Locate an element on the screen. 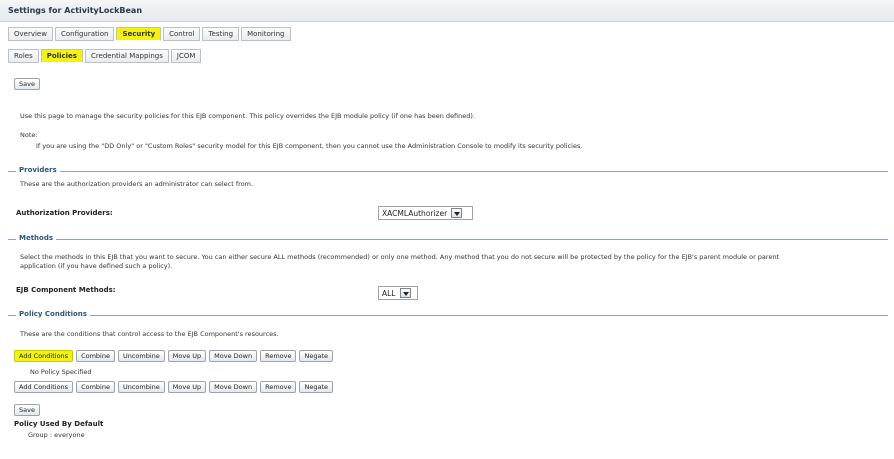 The image size is (894, 459). subtab-roles: Roles is located at coordinates (23, 56).